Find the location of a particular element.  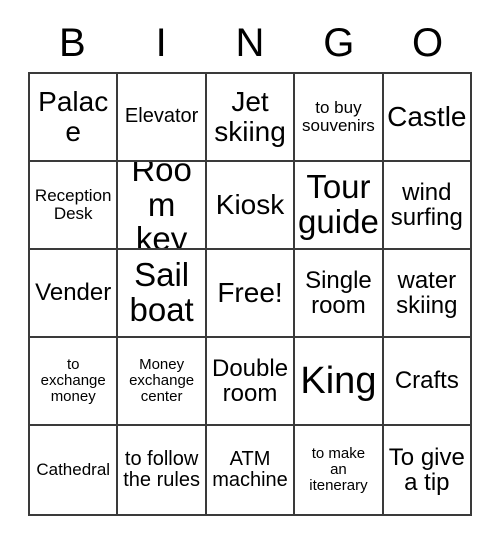

bingo-cell-label: Room key is located at coordinates (161, 206).